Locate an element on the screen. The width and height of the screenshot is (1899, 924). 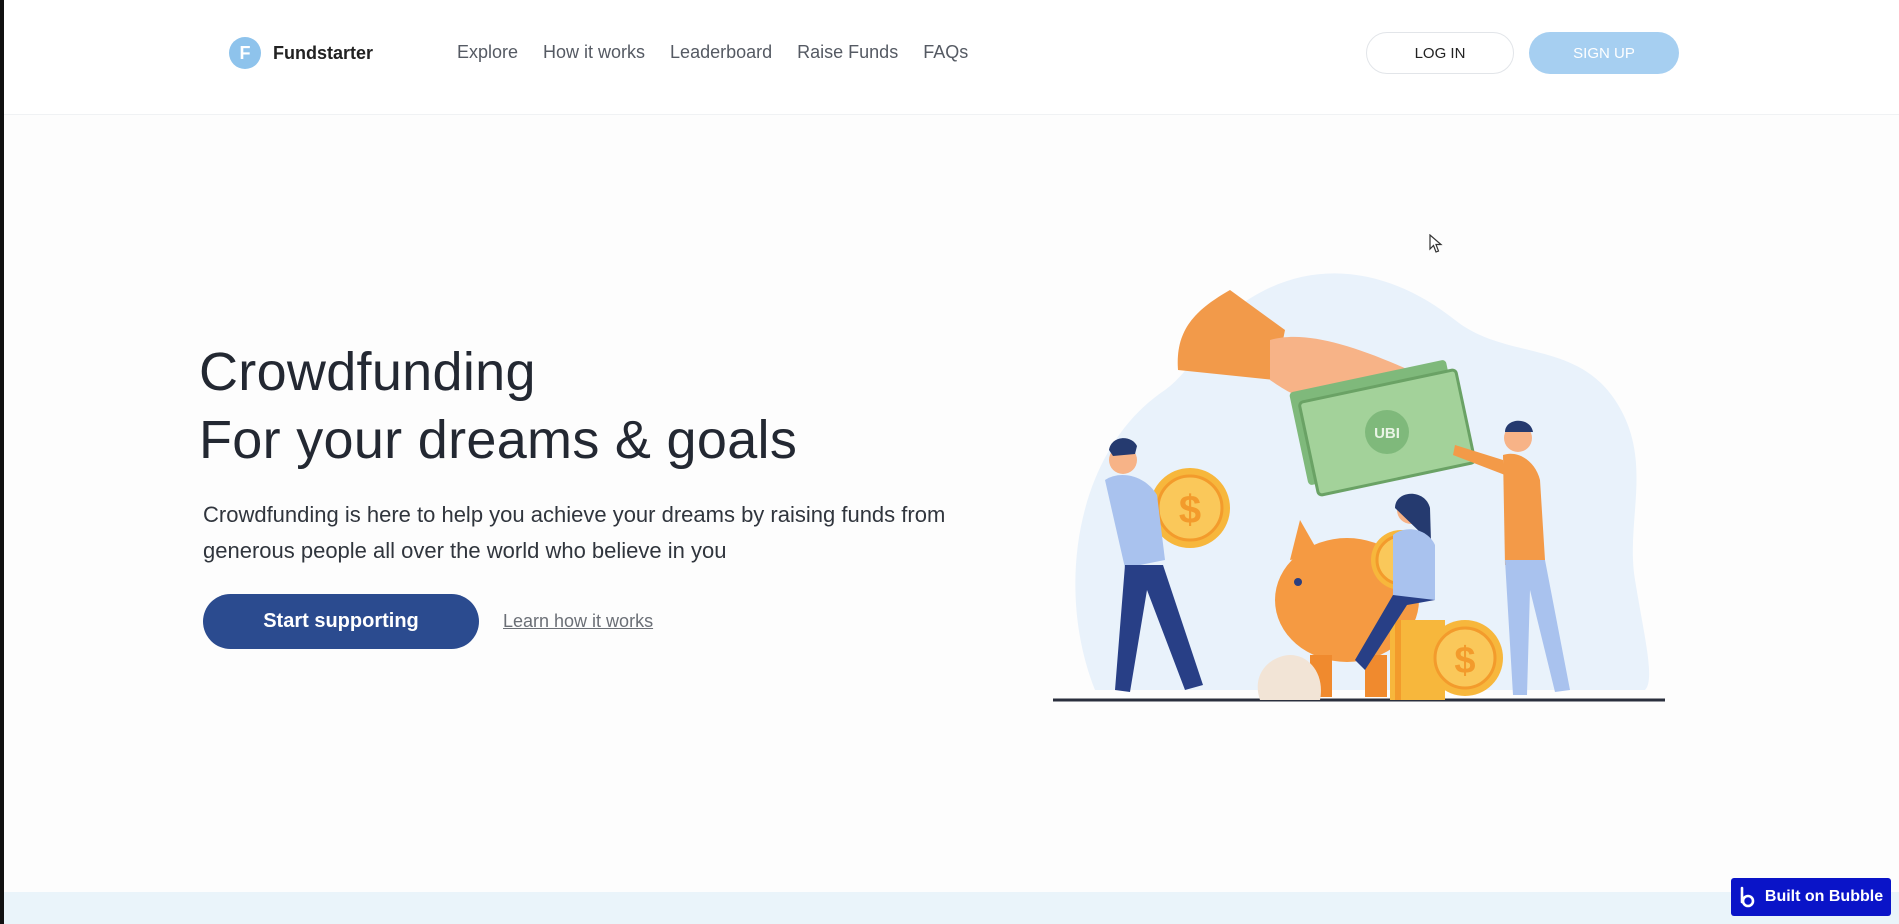
start-supporting-button: Start supporting is located at coordinates (341, 621).